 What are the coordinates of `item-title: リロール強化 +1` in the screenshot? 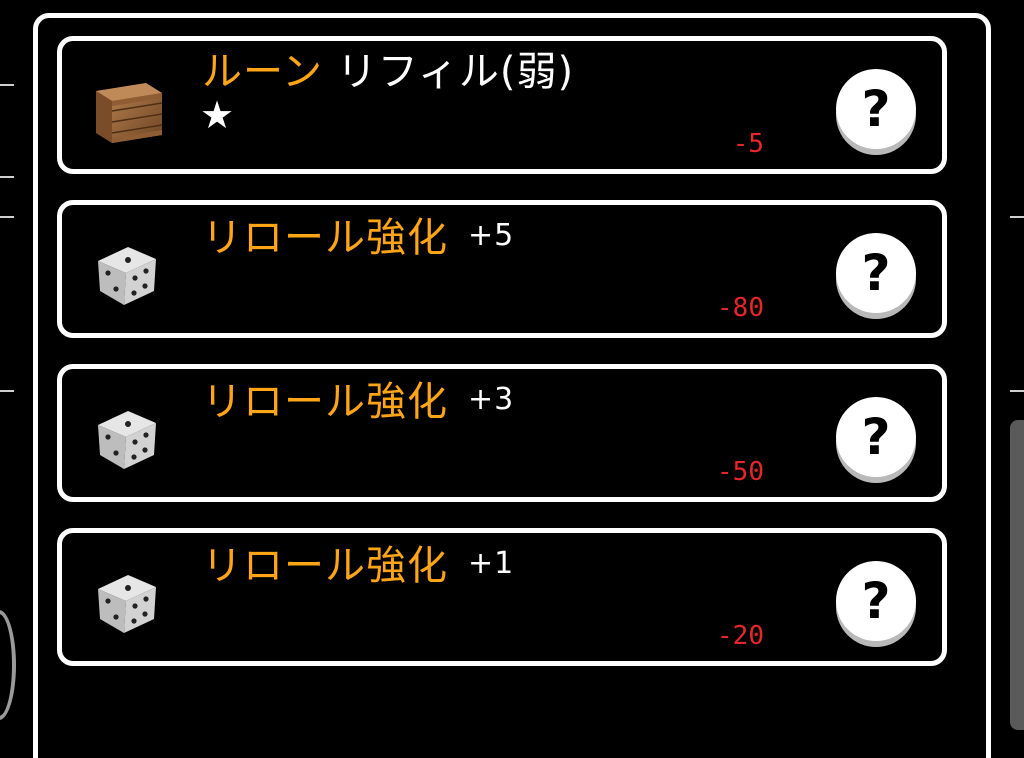 It's located at (358, 565).